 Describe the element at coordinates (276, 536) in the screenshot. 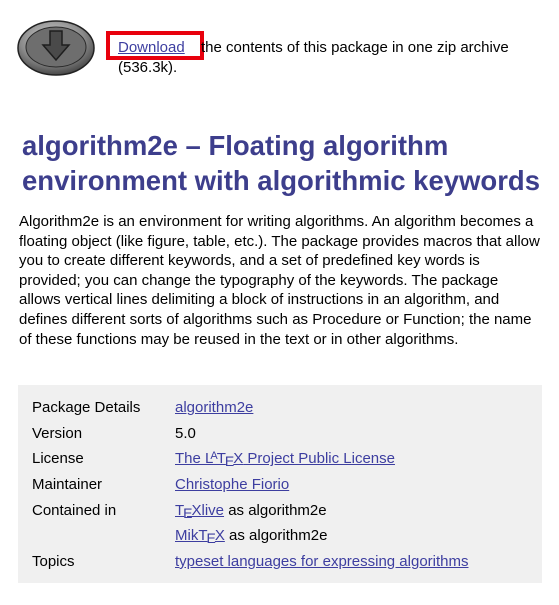

I see `miktex-suffix: as algorithm2e` at that location.